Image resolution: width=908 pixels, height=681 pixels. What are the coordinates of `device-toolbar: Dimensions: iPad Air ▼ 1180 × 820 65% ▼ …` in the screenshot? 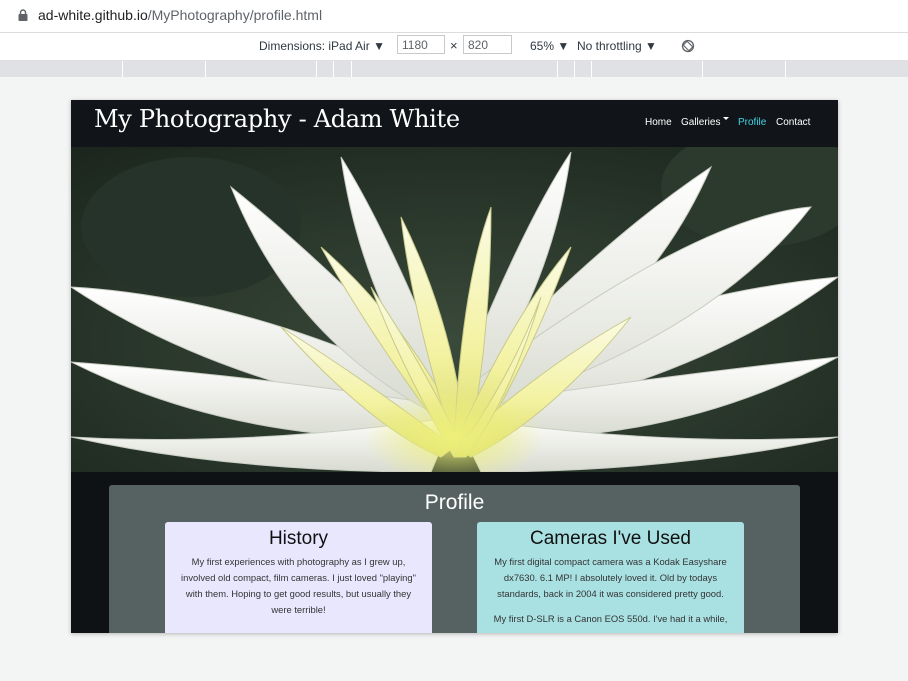 It's located at (454, 47).